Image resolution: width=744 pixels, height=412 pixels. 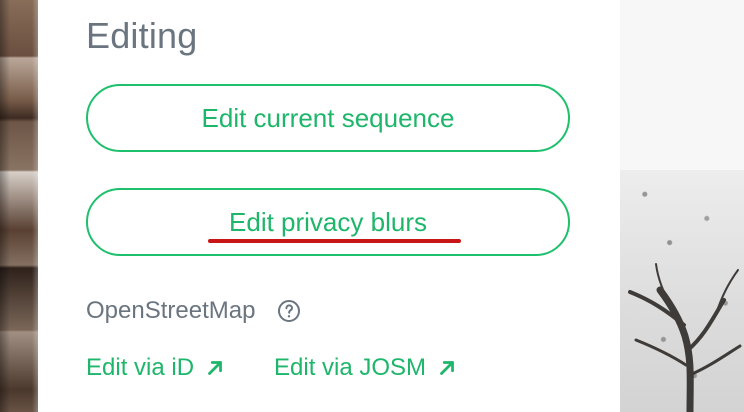 I want to click on red-underline-annotation, so click(x=334, y=241).